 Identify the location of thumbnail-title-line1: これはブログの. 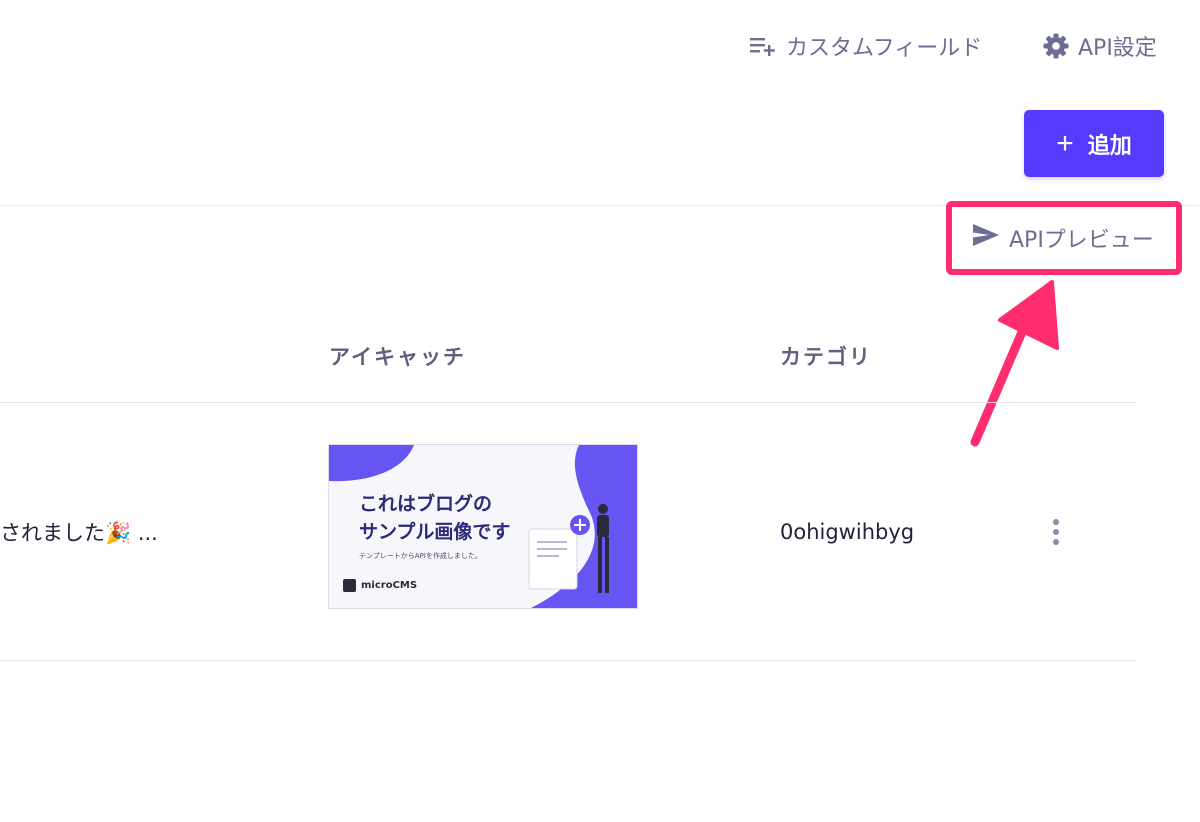
(426, 504).